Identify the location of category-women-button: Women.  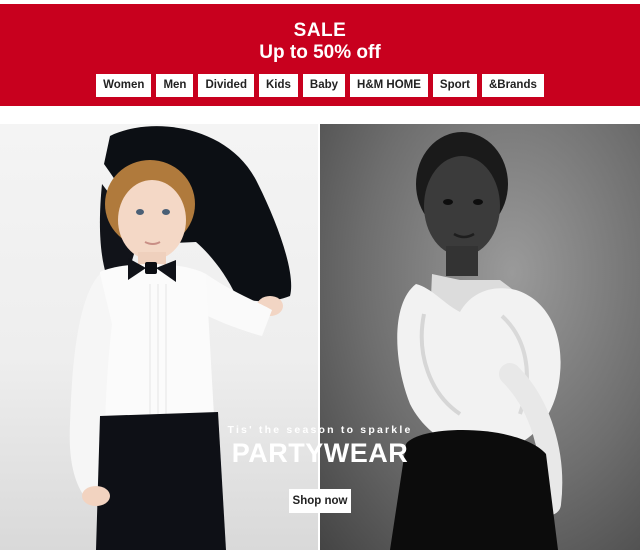
(124, 85).